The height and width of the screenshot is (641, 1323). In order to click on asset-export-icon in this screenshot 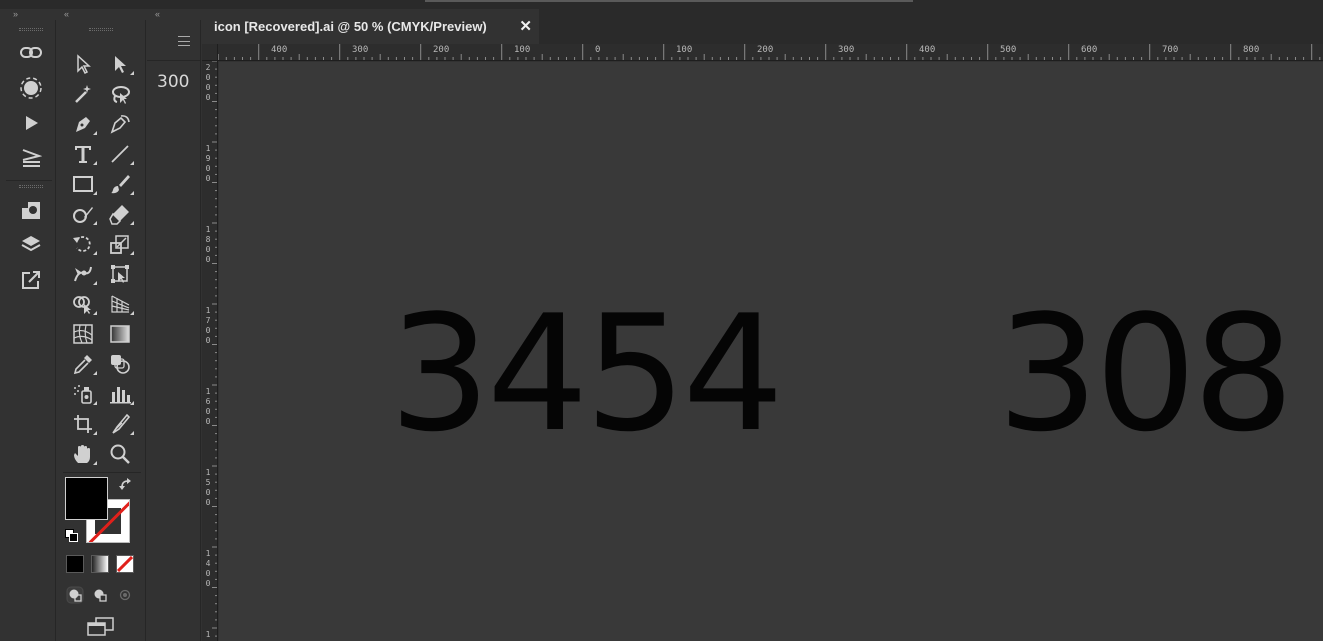, I will do `click(31, 210)`.